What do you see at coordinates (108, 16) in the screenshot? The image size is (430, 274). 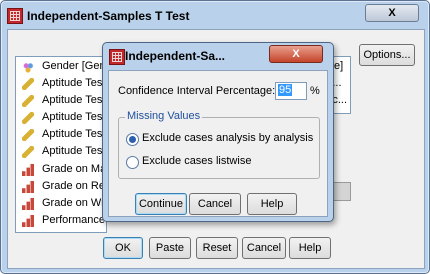 I see `dialog-title: Independent-Samples T Test` at bounding box center [108, 16].